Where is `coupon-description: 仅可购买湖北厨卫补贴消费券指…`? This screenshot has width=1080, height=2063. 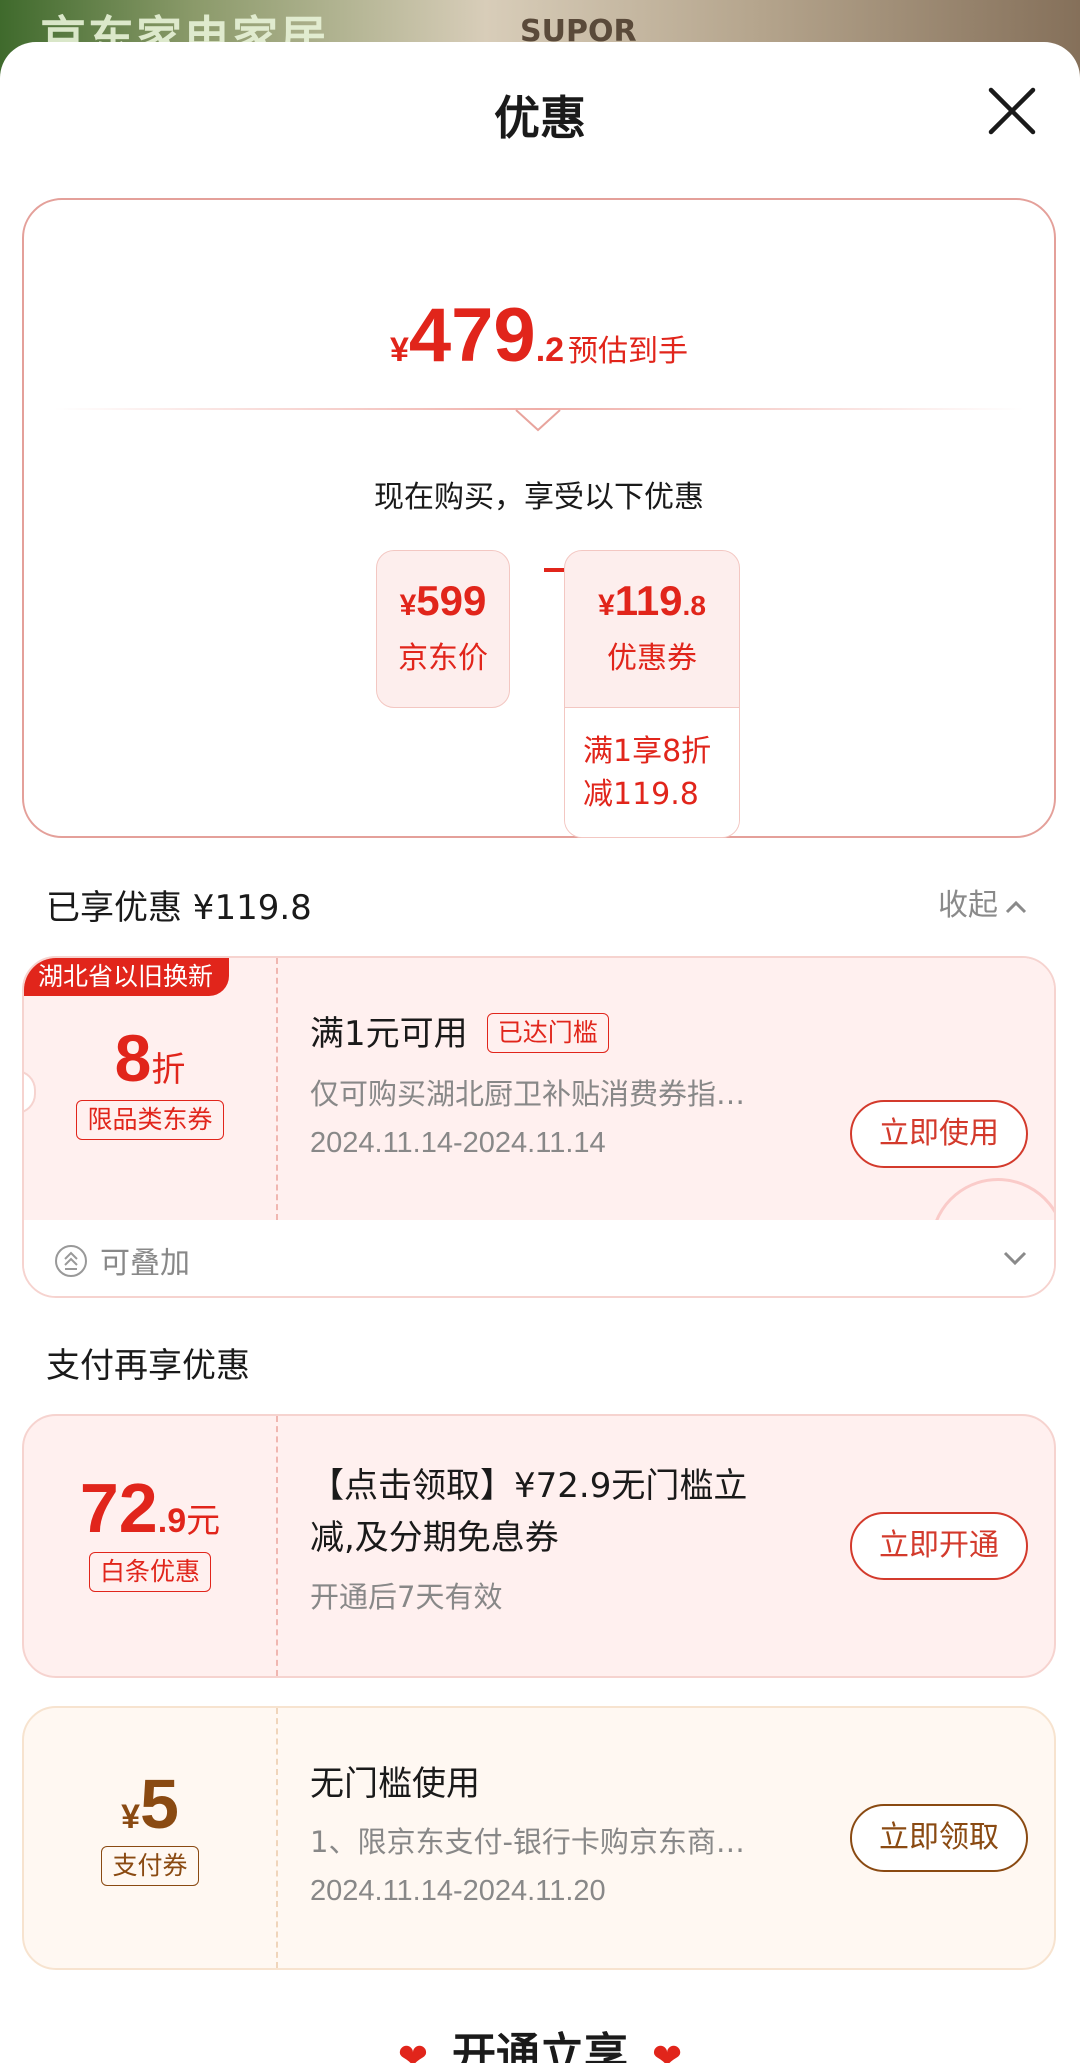 coupon-description: 仅可购买湖北厨卫补贴消费券指… is located at coordinates (528, 1094).